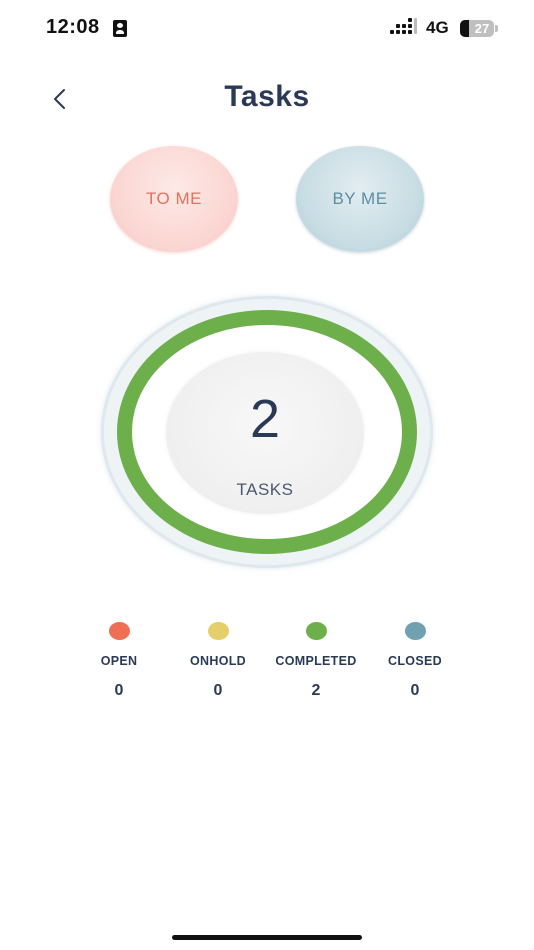  What do you see at coordinates (73, 27) in the screenshot?
I see `status-time: 12:08` at bounding box center [73, 27].